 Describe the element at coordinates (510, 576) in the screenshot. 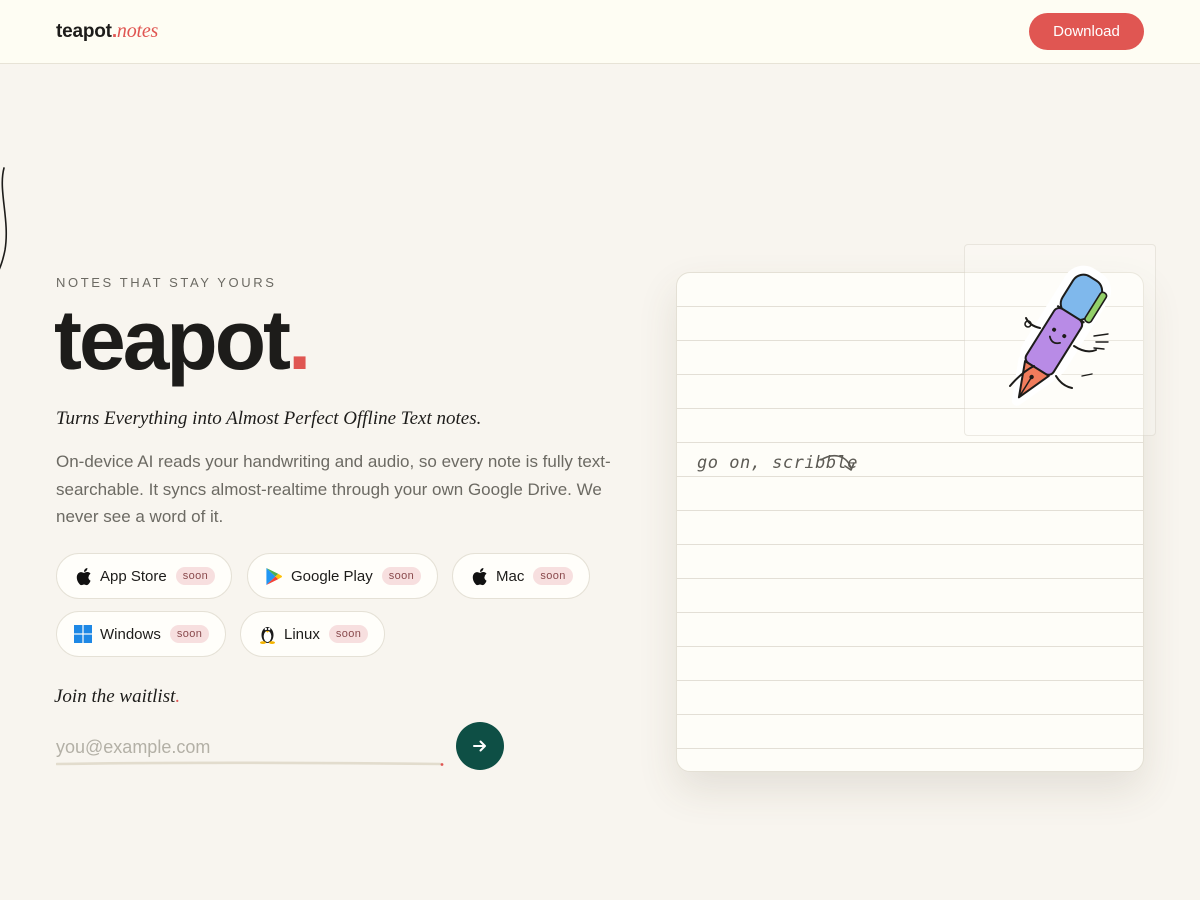

I see `platform-label: Mac` at that location.